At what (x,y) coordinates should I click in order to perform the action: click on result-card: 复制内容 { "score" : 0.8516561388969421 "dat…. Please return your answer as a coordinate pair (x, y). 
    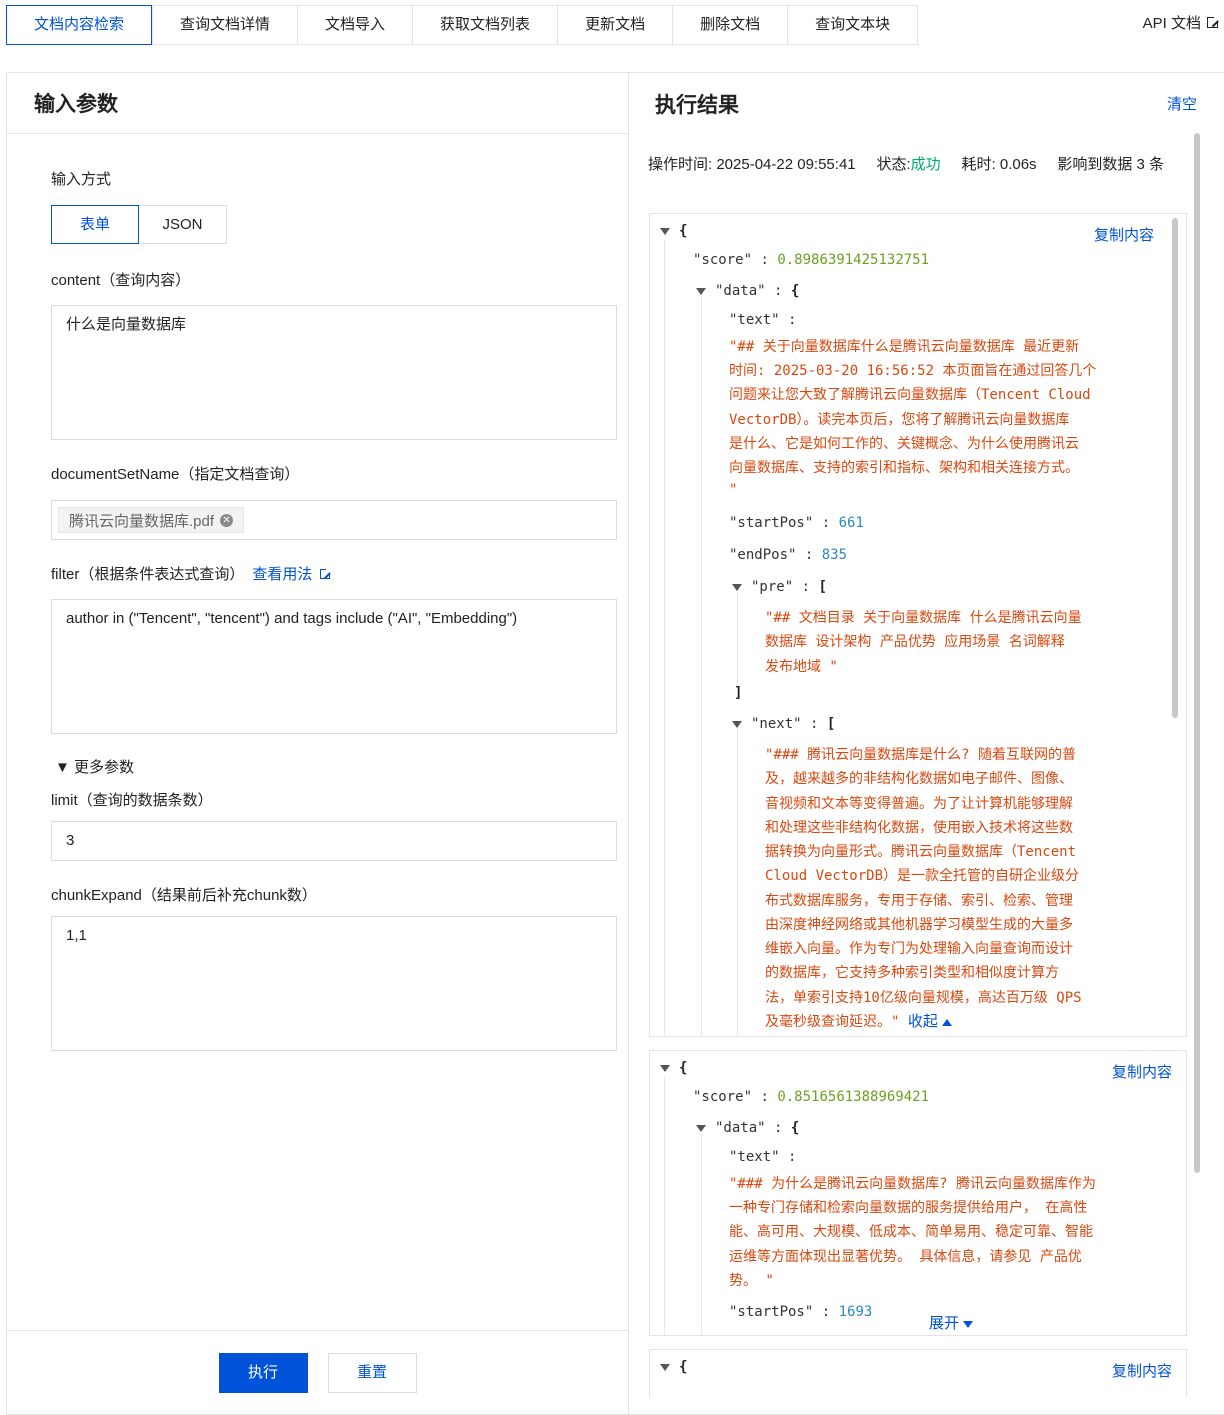
    Looking at the image, I should click on (918, 1193).